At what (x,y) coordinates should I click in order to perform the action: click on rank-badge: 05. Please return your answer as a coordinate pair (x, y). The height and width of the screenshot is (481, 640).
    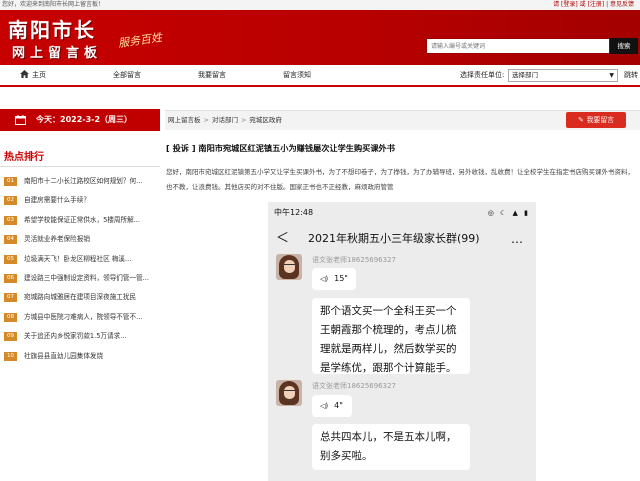
    Looking at the image, I should click on (10, 259).